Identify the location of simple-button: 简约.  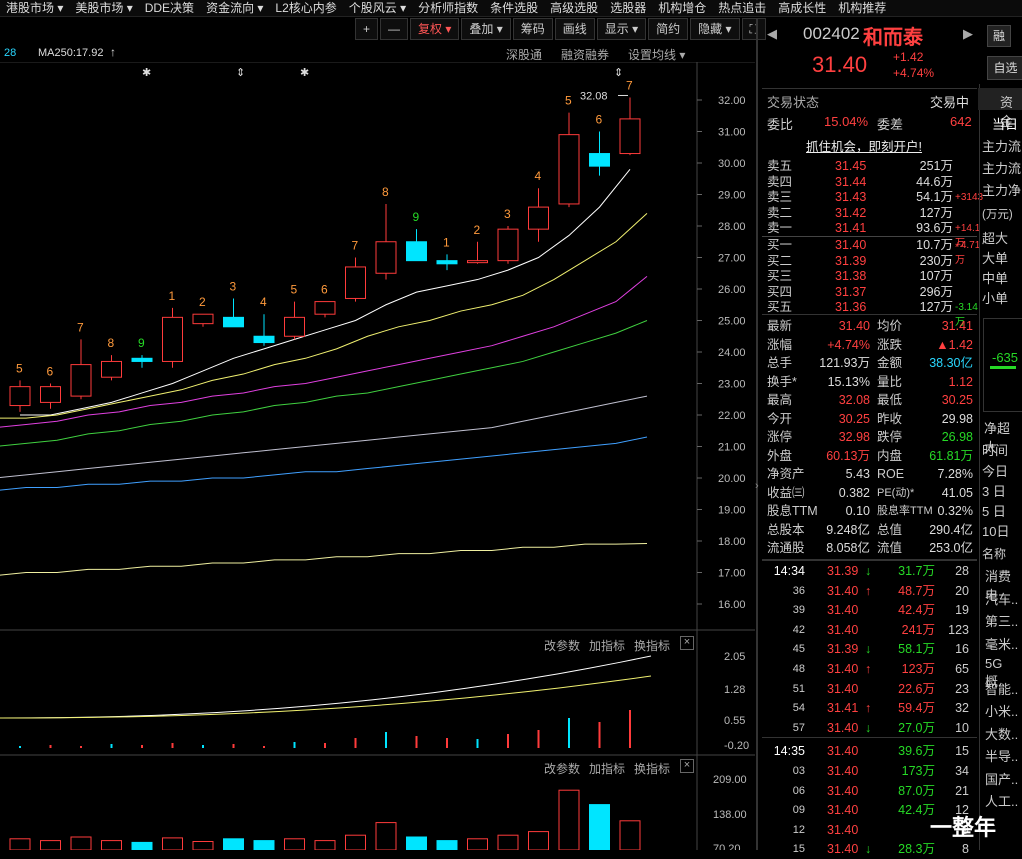
(668, 29).